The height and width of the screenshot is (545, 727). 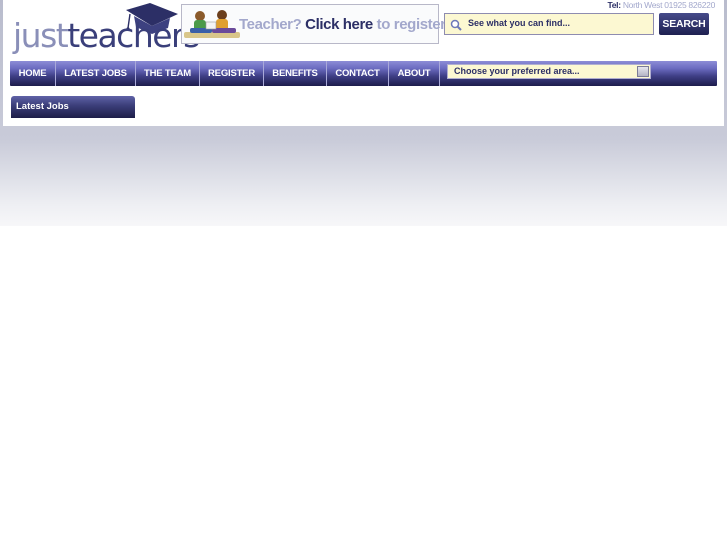 What do you see at coordinates (295, 73) in the screenshot?
I see `nav-item-benefits: BENEFITS` at bounding box center [295, 73].